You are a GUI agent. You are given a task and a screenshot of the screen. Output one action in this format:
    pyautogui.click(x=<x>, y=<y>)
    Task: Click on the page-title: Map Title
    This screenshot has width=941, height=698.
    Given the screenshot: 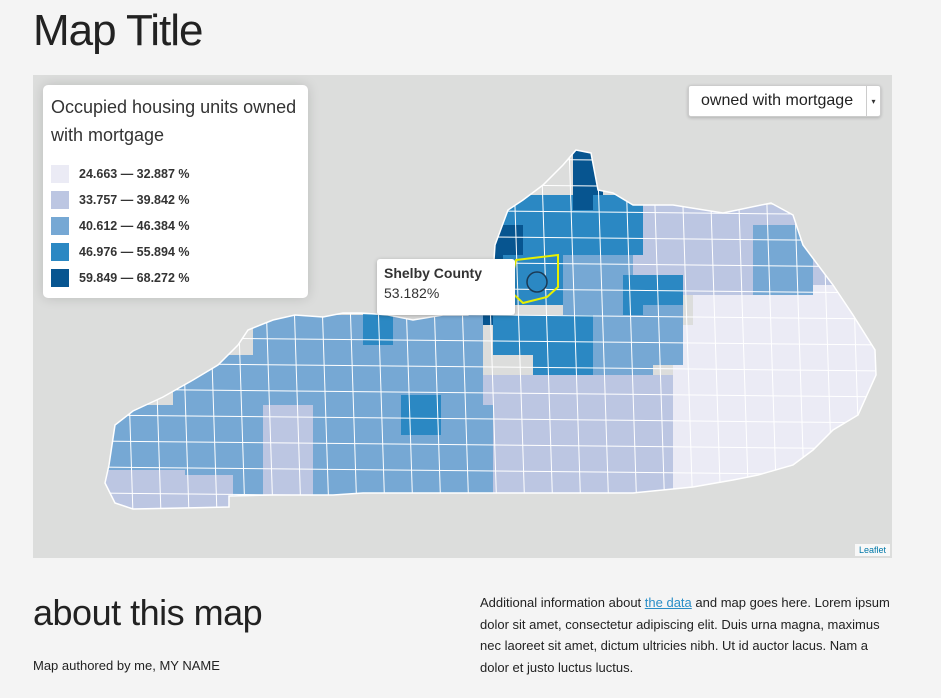 What is the action you would take?
    pyautogui.click(x=118, y=30)
    